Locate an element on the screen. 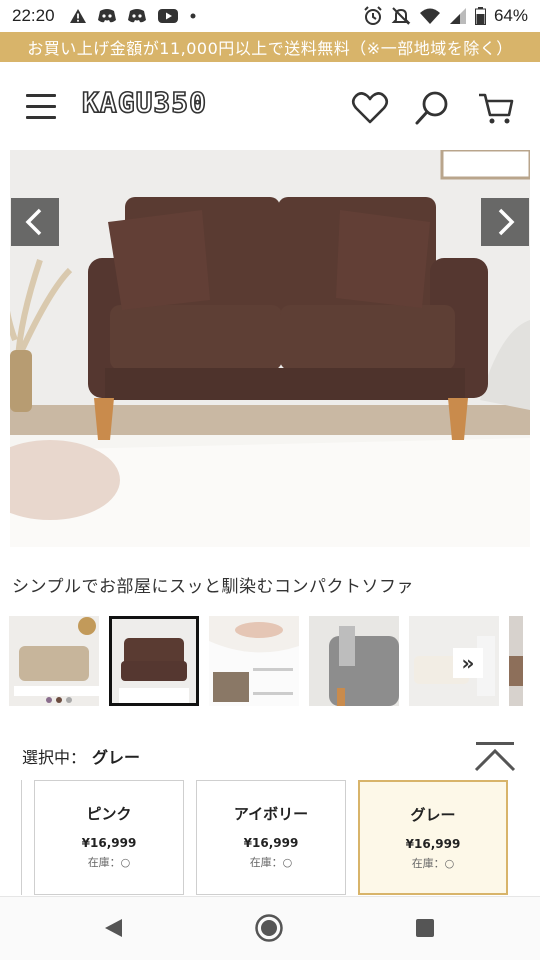 This screenshot has width=540, height=960. variant-name: ピンク is located at coordinates (109, 814).